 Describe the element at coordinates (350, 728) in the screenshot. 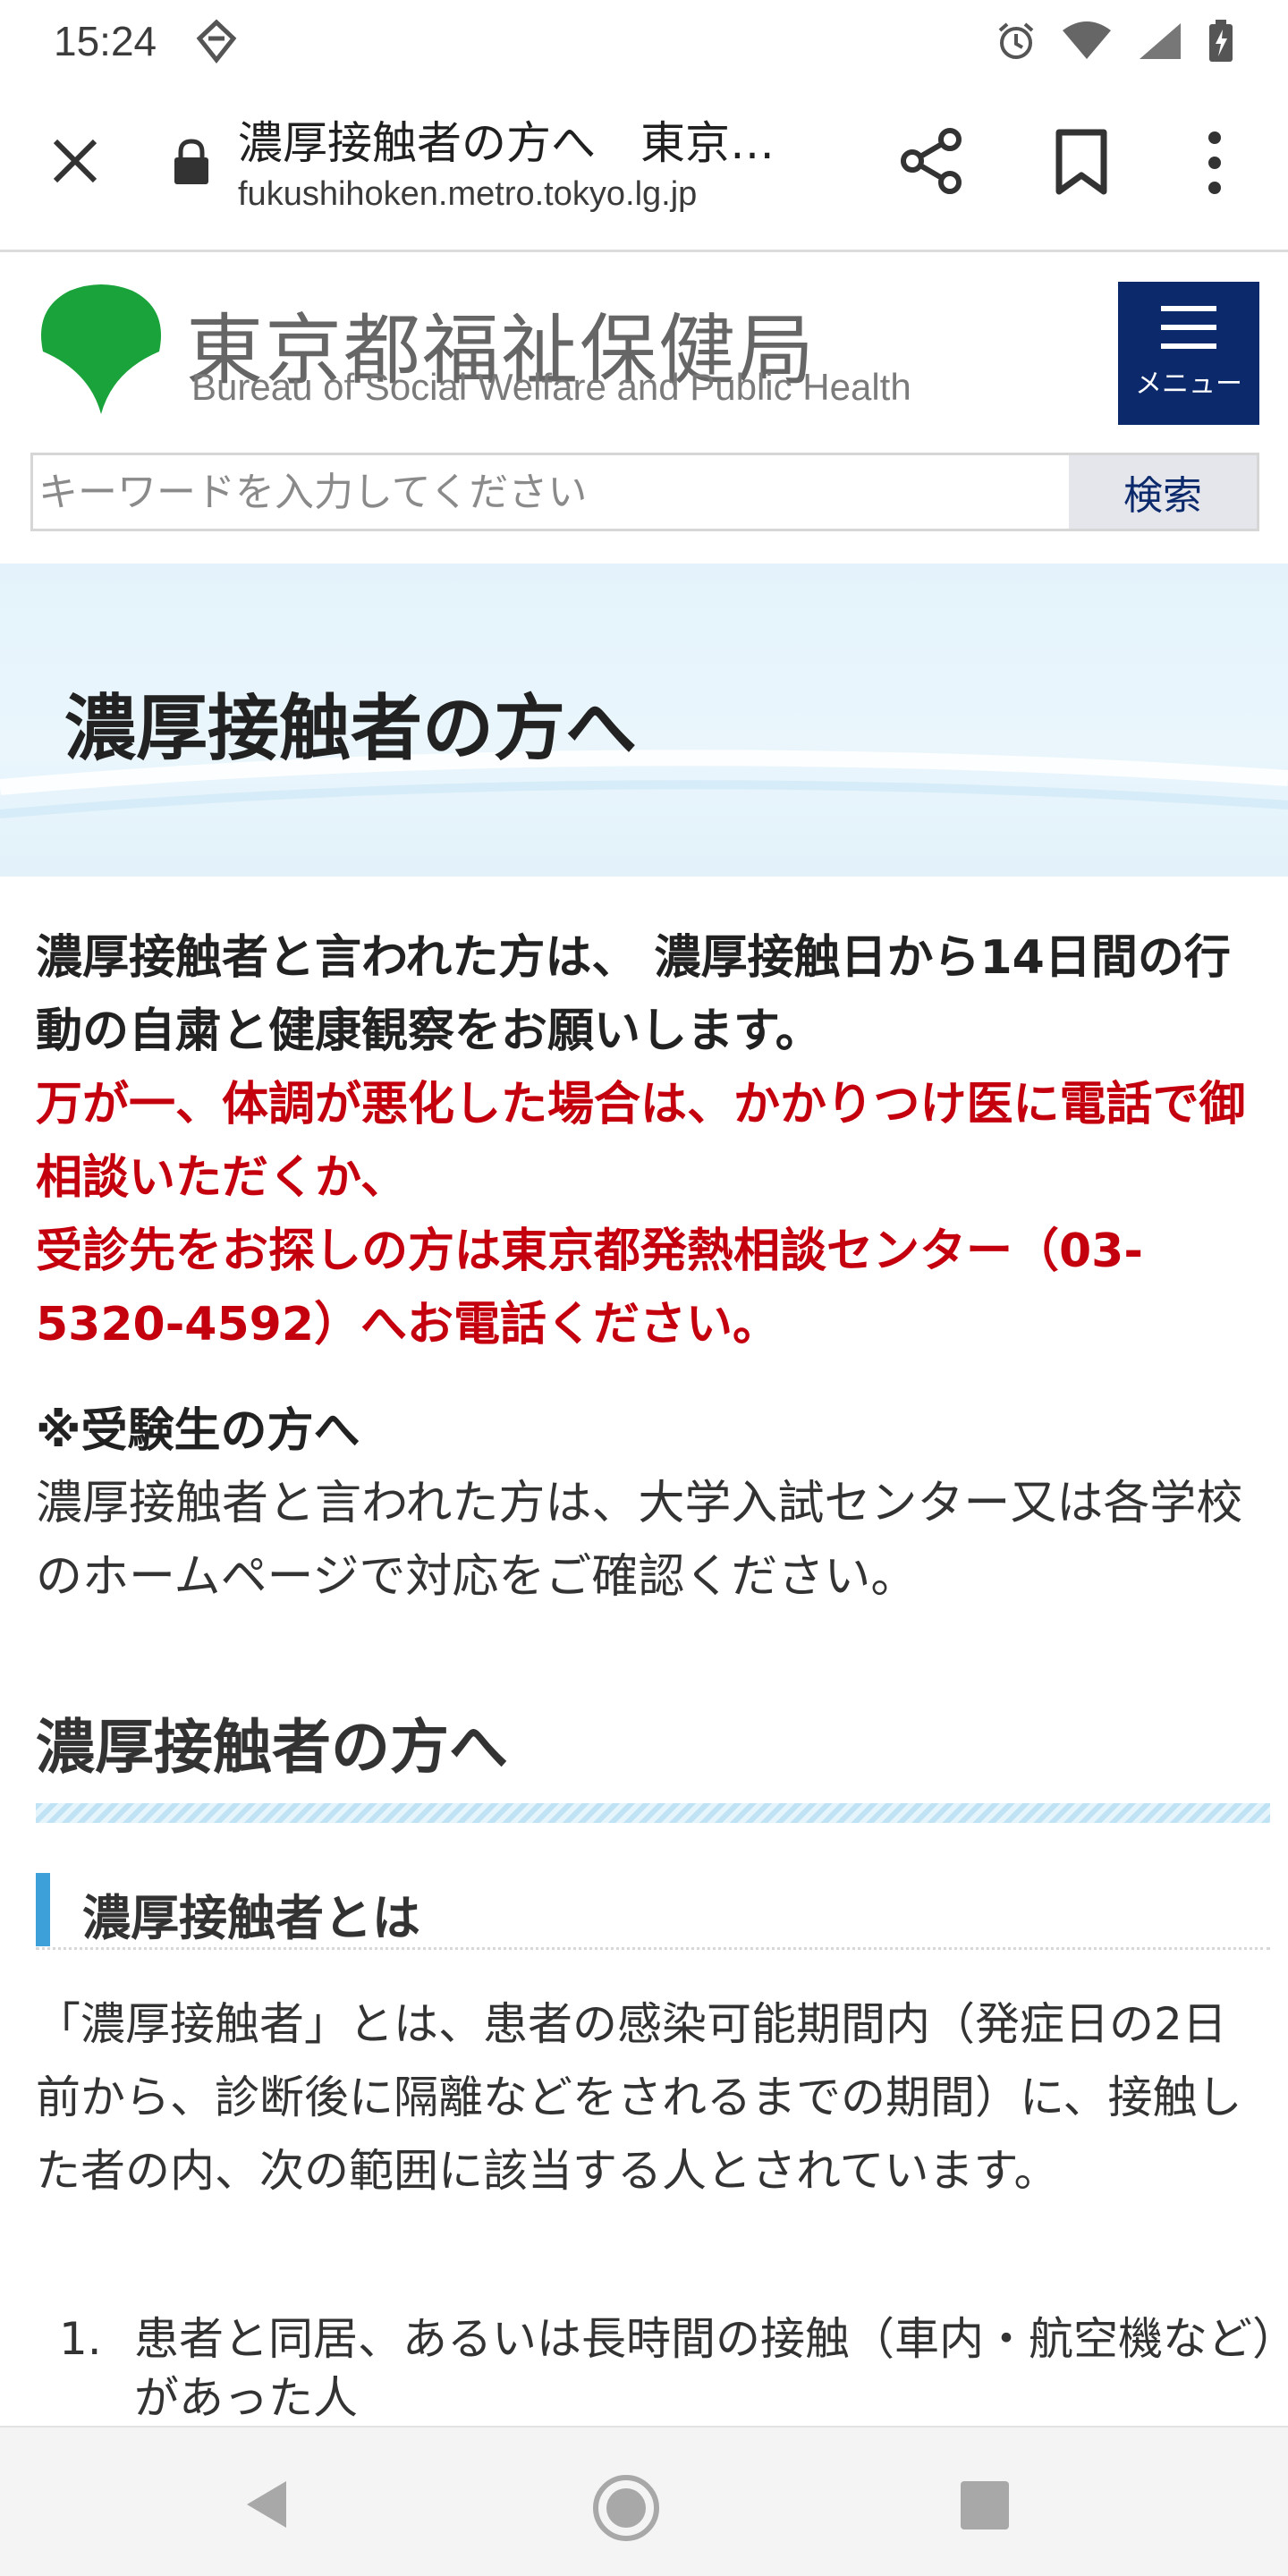

I see `hero-title: 濃厚接触者の方へ` at that location.